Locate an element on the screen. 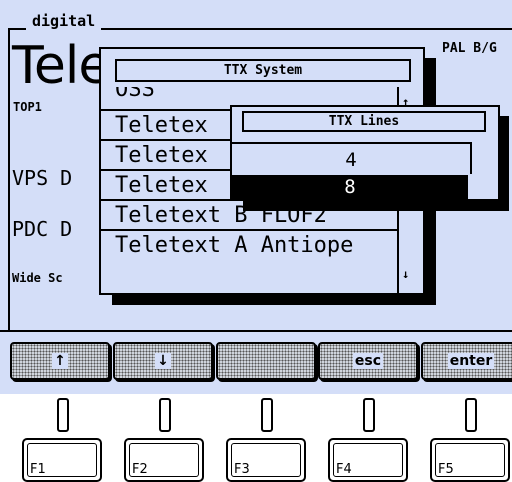  ttx-lines-dialog: TTX Lines 4 8 is located at coordinates (365, 153).